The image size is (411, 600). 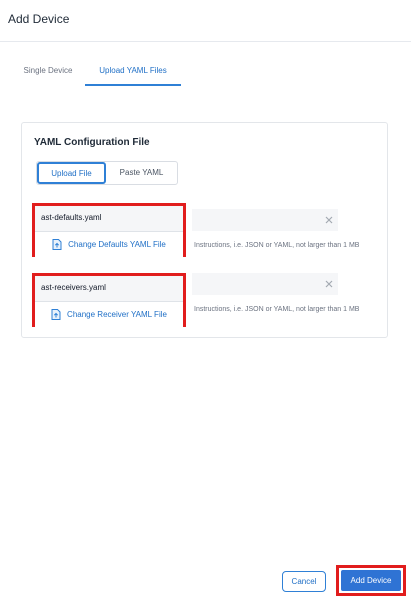 I want to click on change-receiver-yaml-button: Change Receiver YAML File, so click(x=109, y=314).